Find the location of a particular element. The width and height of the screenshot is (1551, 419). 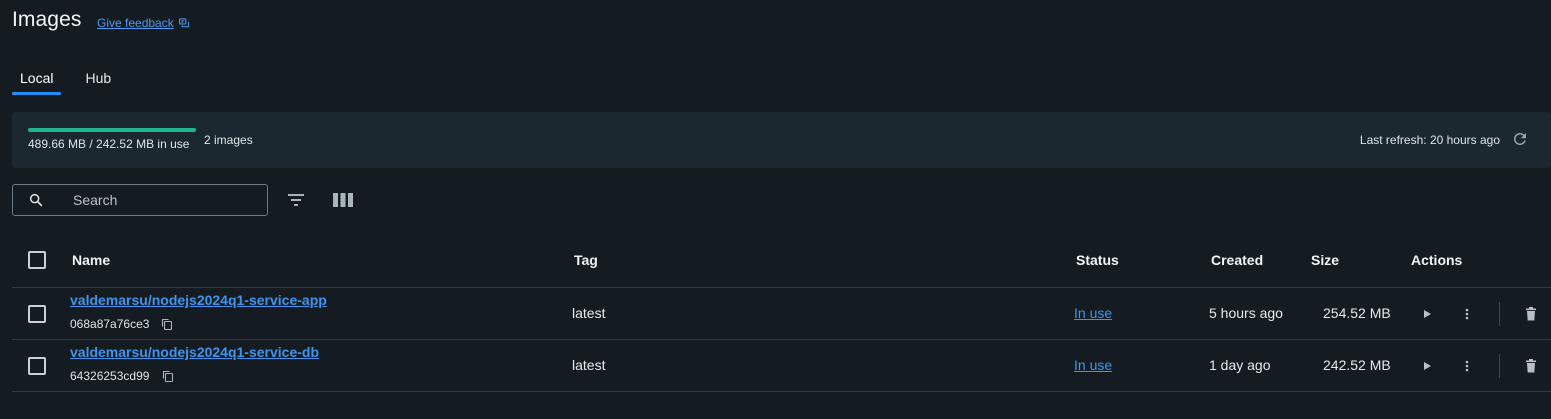

search-input is located at coordinates (163, 200).